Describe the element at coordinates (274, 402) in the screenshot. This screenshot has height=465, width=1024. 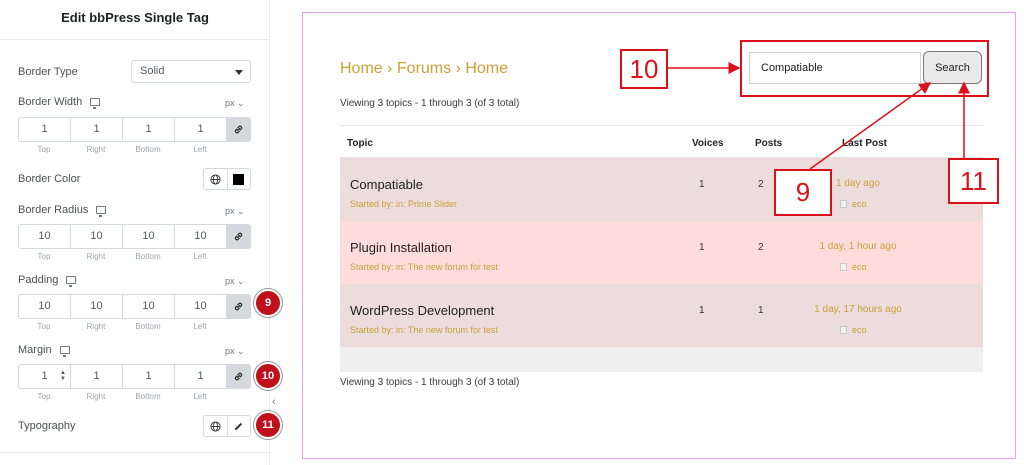
I see `collapse-arrow-icon: ‹` at that location.